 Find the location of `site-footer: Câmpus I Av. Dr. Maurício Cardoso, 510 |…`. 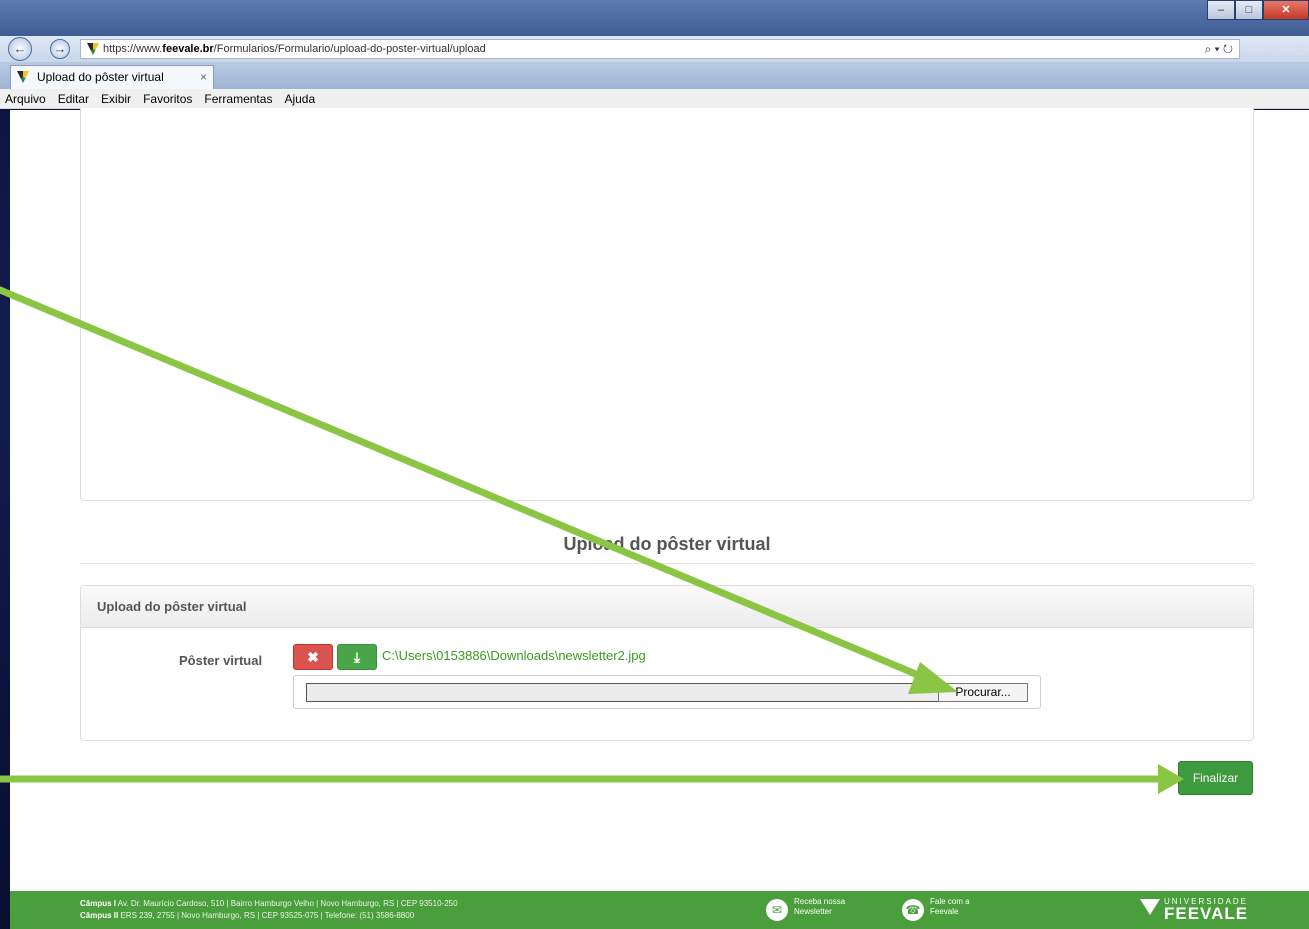

site-footer: Câmpus I Av. Dr. Maurício Cardoso, 510 |… is located at coordinates (659, 910).